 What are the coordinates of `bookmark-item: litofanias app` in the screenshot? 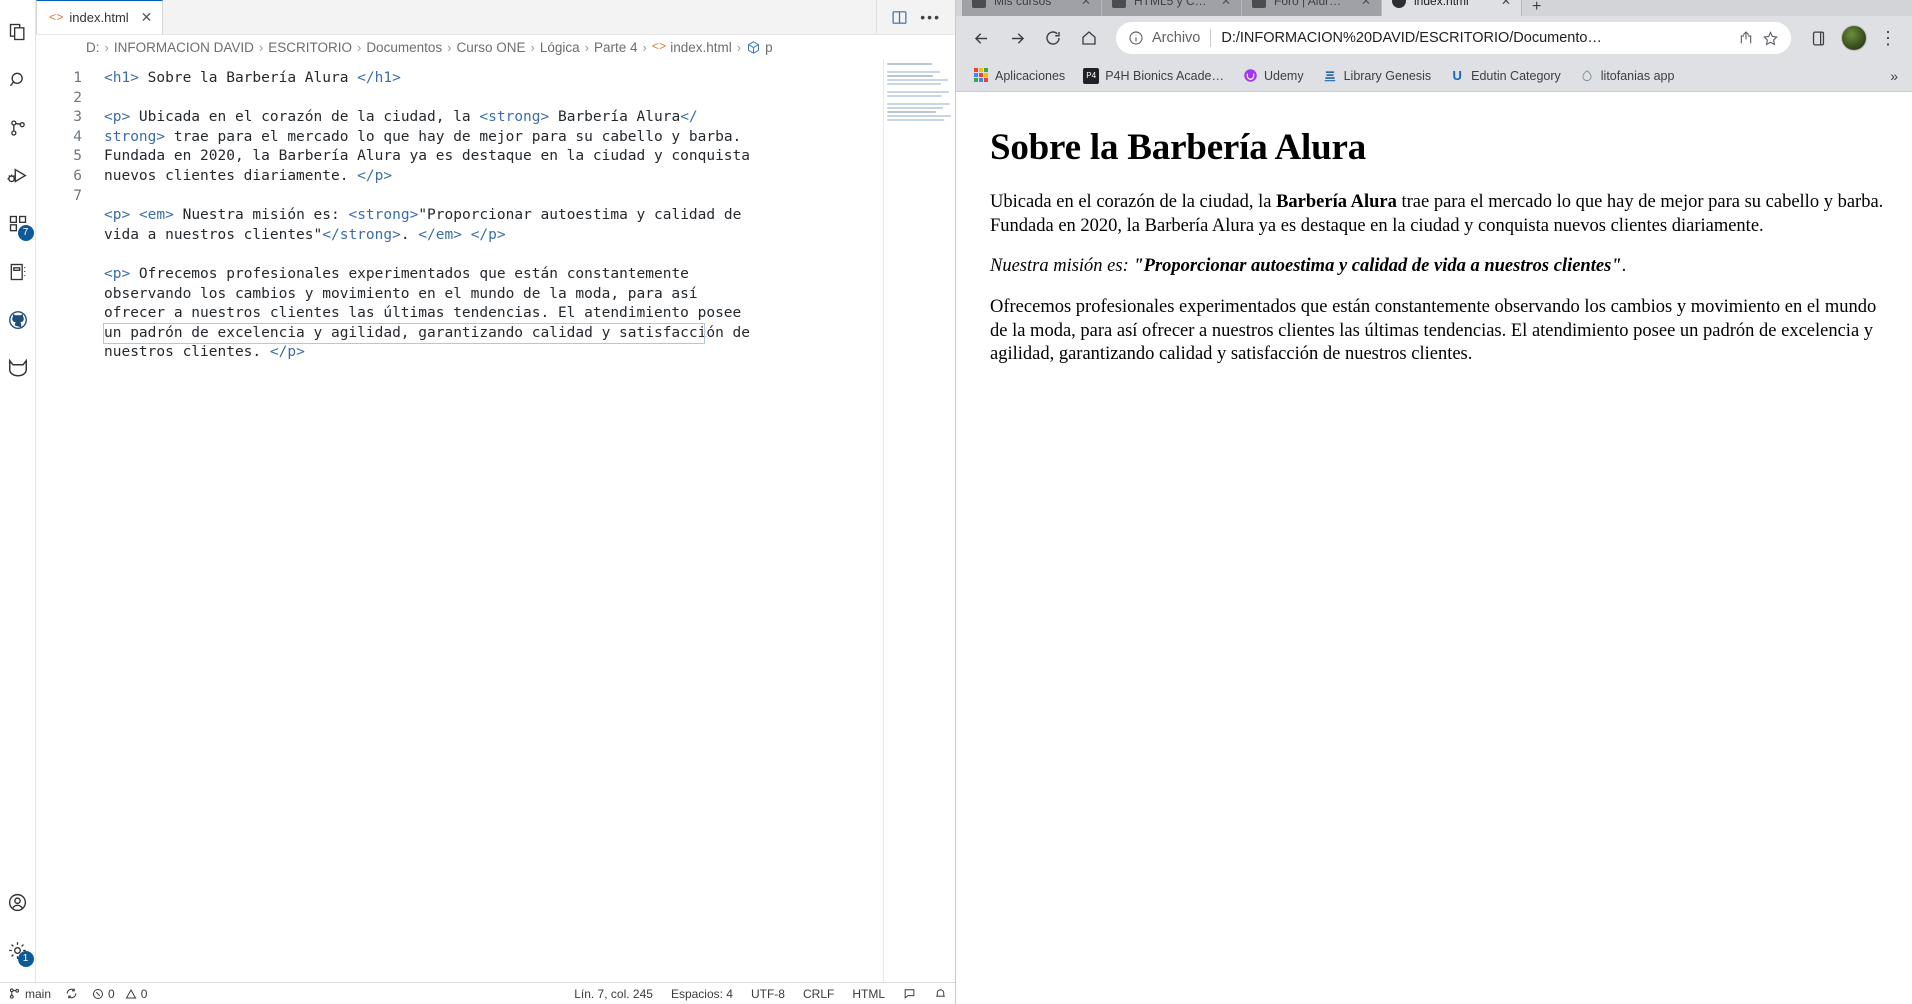 It's located at (1627, 76).